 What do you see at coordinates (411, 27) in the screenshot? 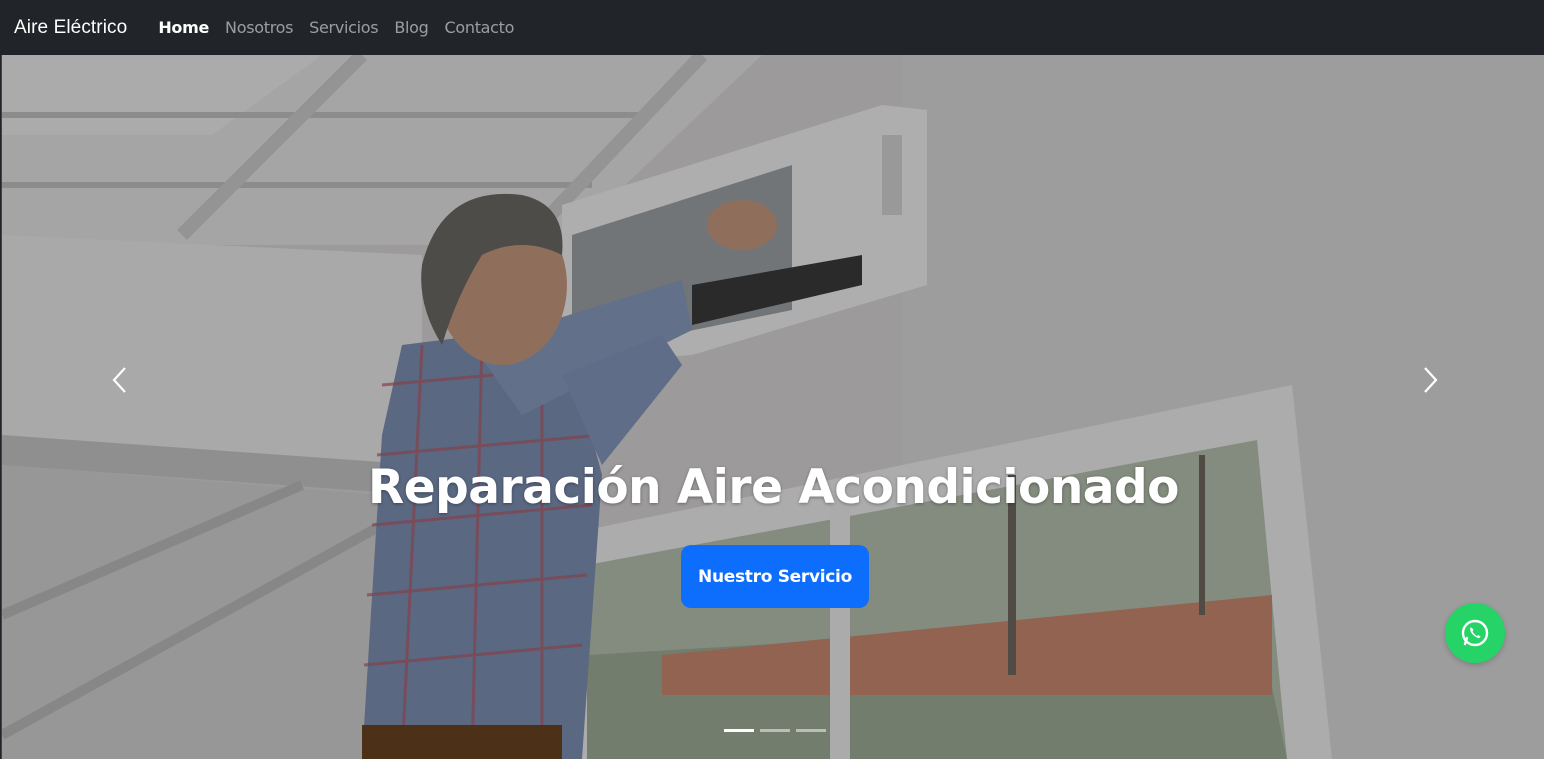
I see `nav-link-blog: Blog` at bounding box center [411, 27].